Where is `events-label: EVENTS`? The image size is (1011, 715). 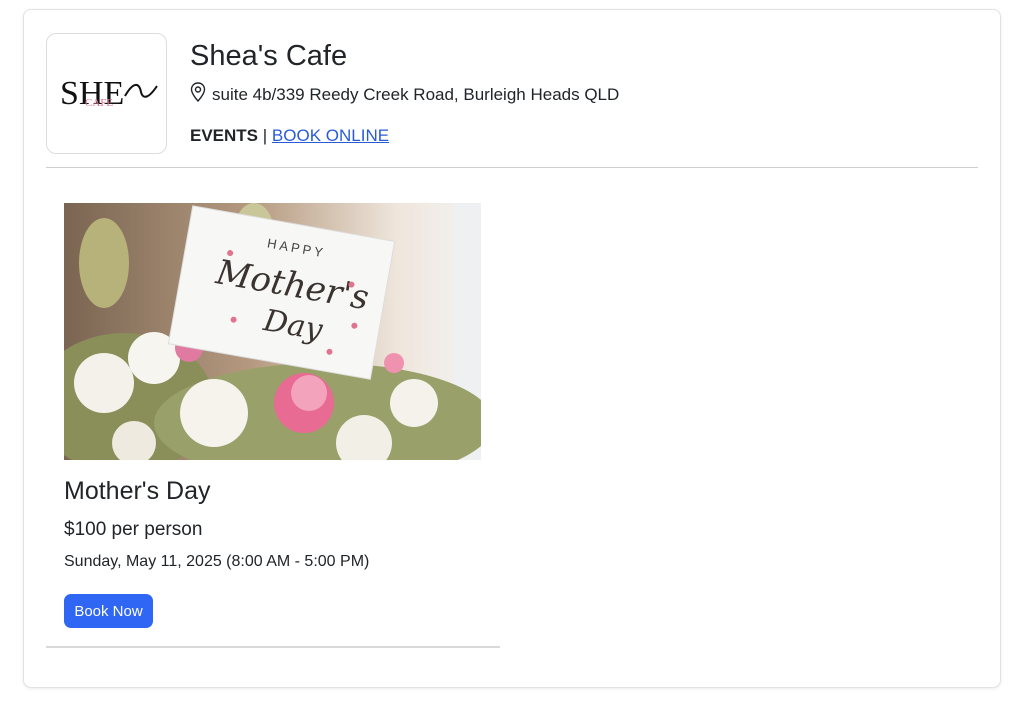
events-label: EVENTS is located at coordinates (224, 135).